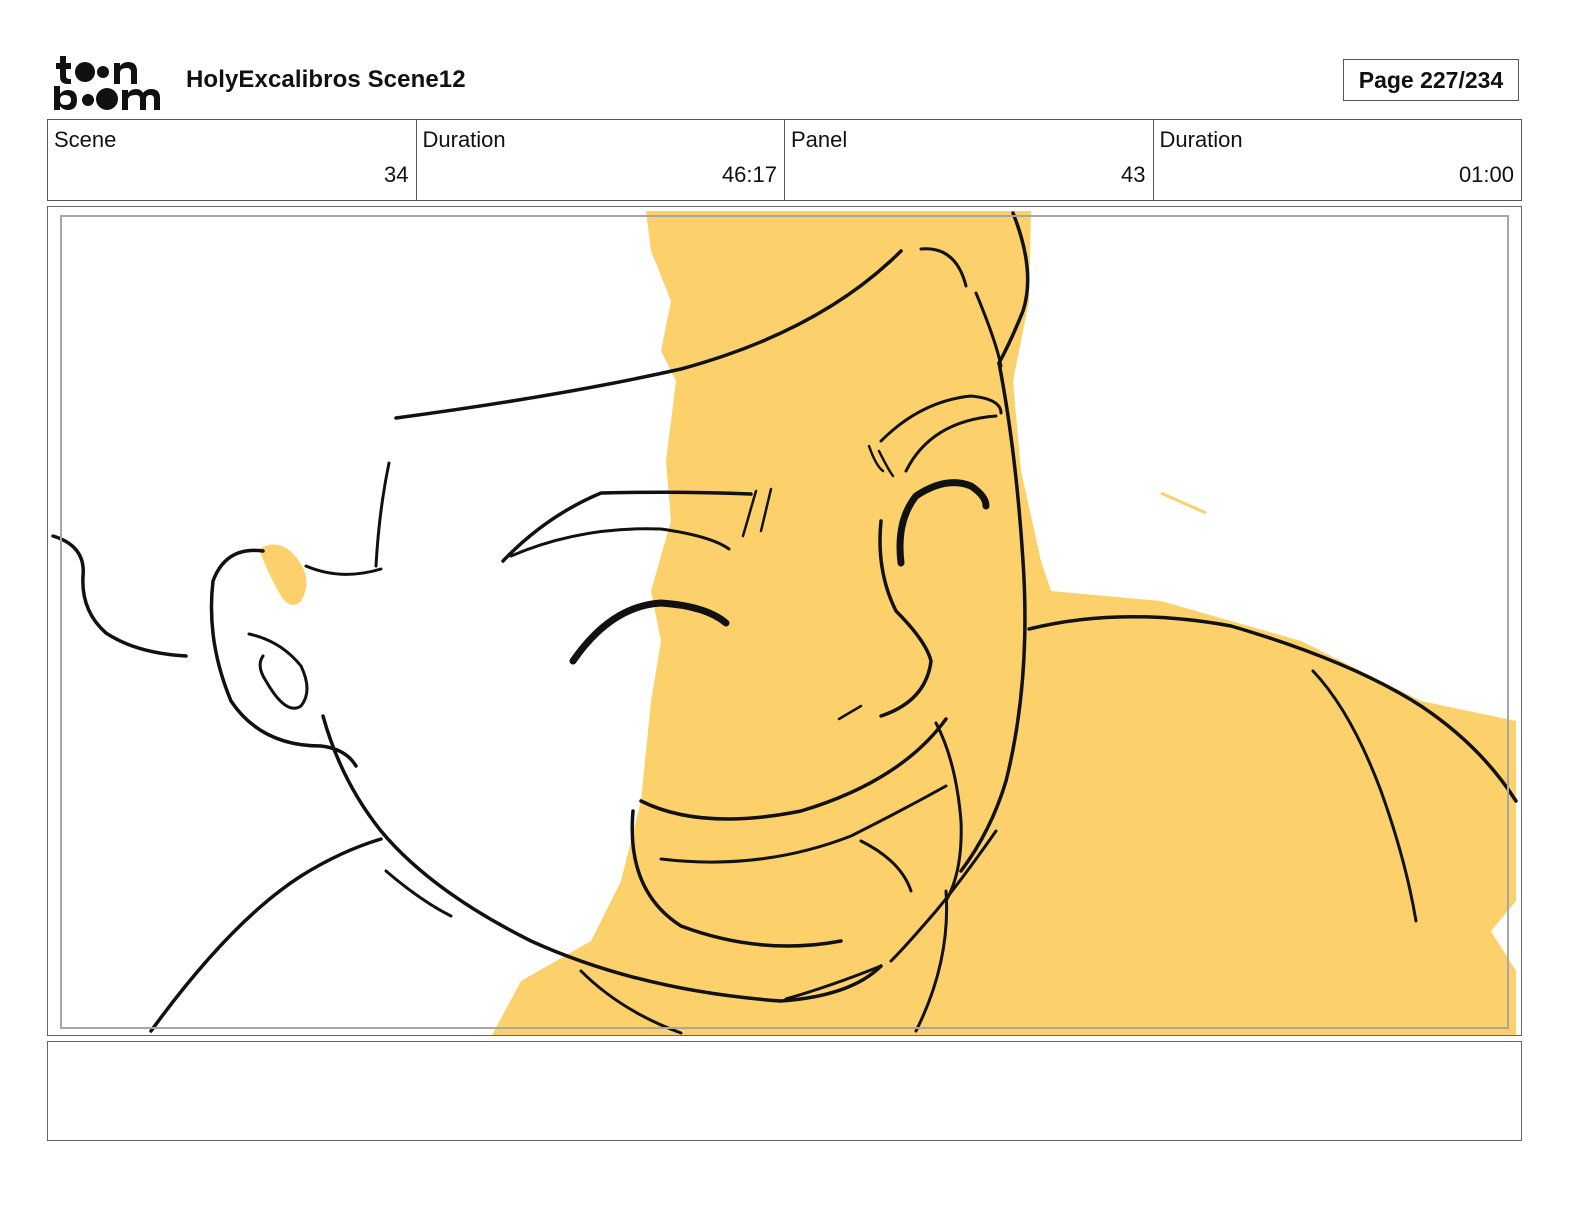 The height and width of the screenshot is (1224, 1584). Describe the element at coordinates (1338, 160) in the screenshot. I see `panel-duration-cell: Duration 01:00` at that location.